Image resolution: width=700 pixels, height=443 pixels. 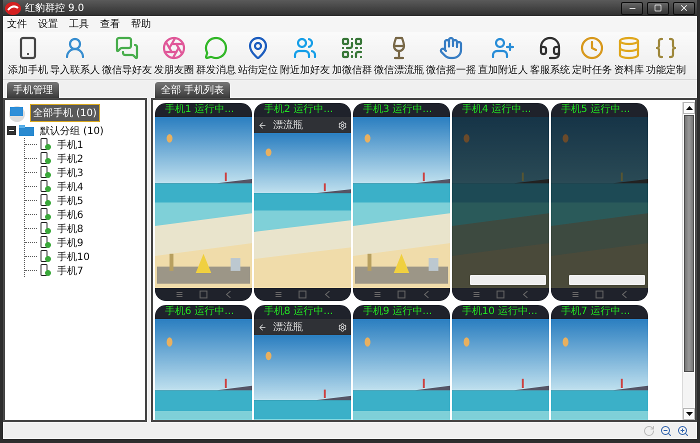 What do you see at coordinates (192, 90) in the screenshot?
I see `tab: 全部 手机列表` at bounding box center [192, 90].